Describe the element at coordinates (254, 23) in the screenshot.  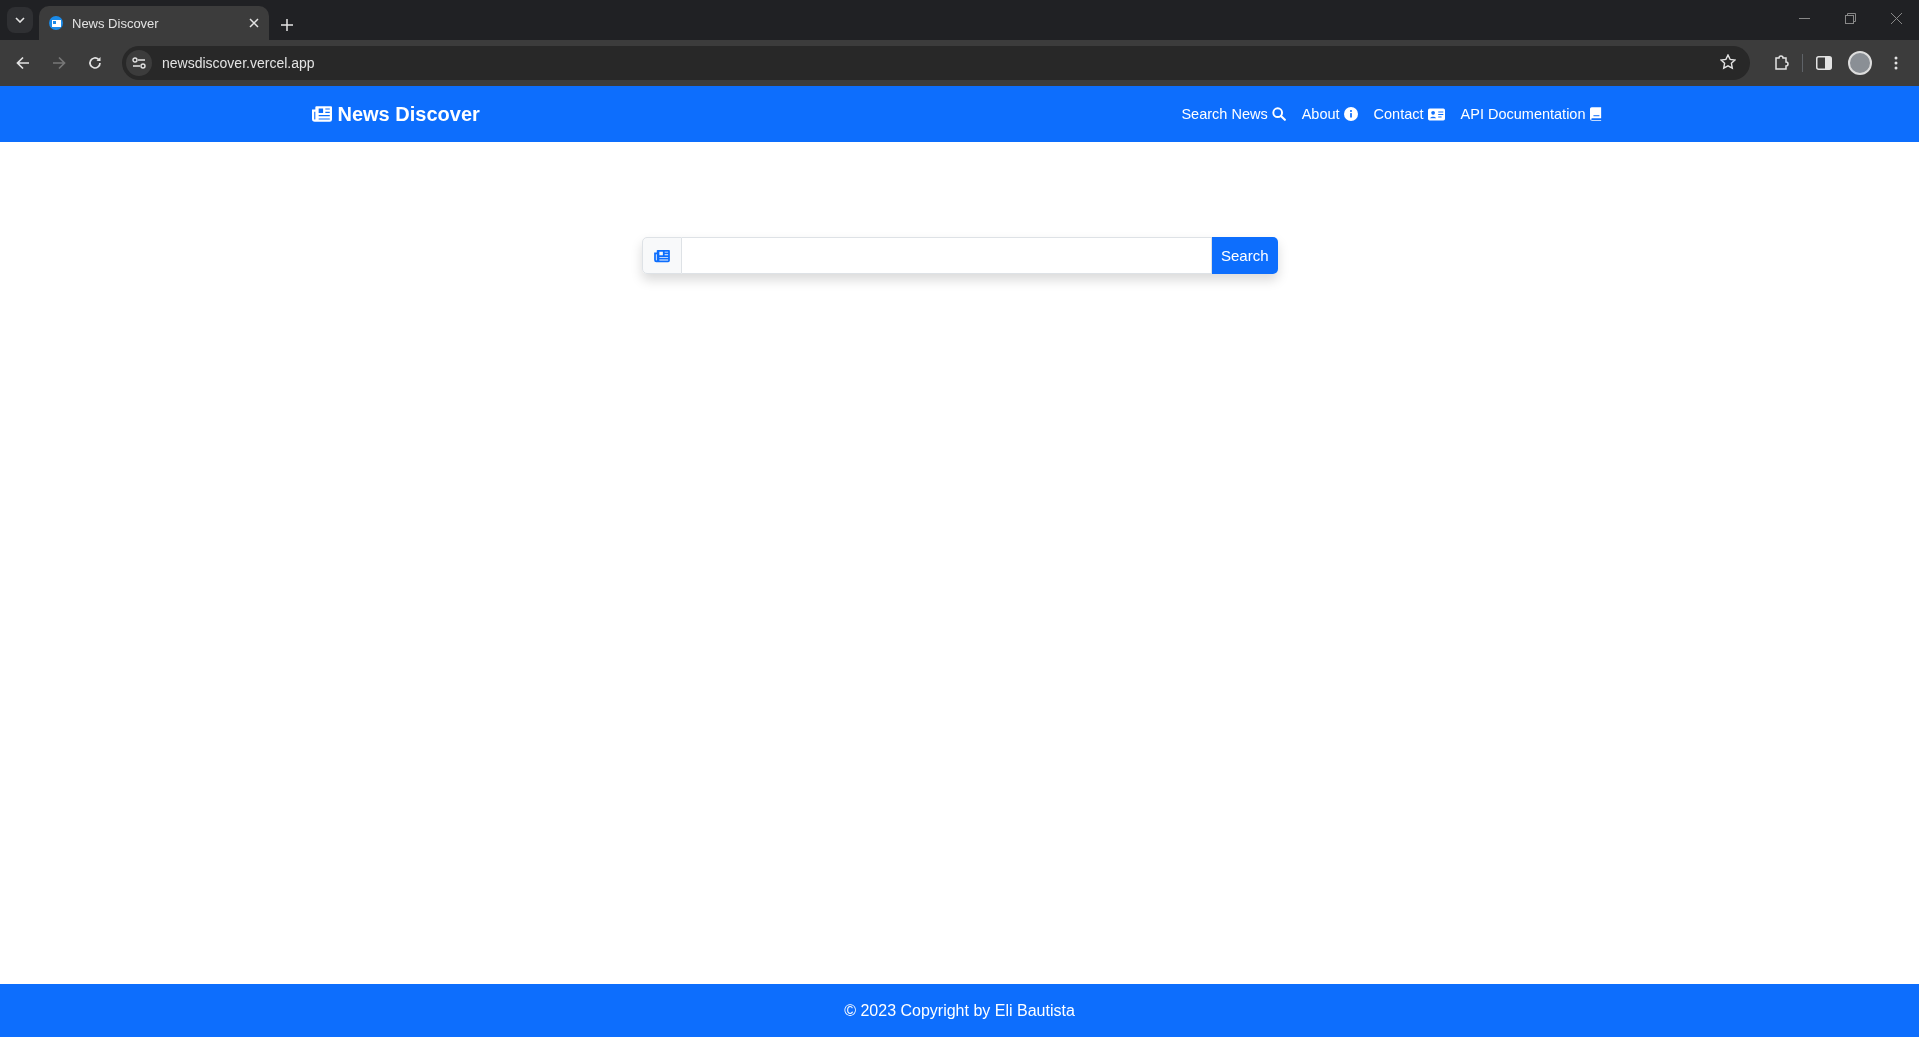
I see `close-tab-icon` at that location.